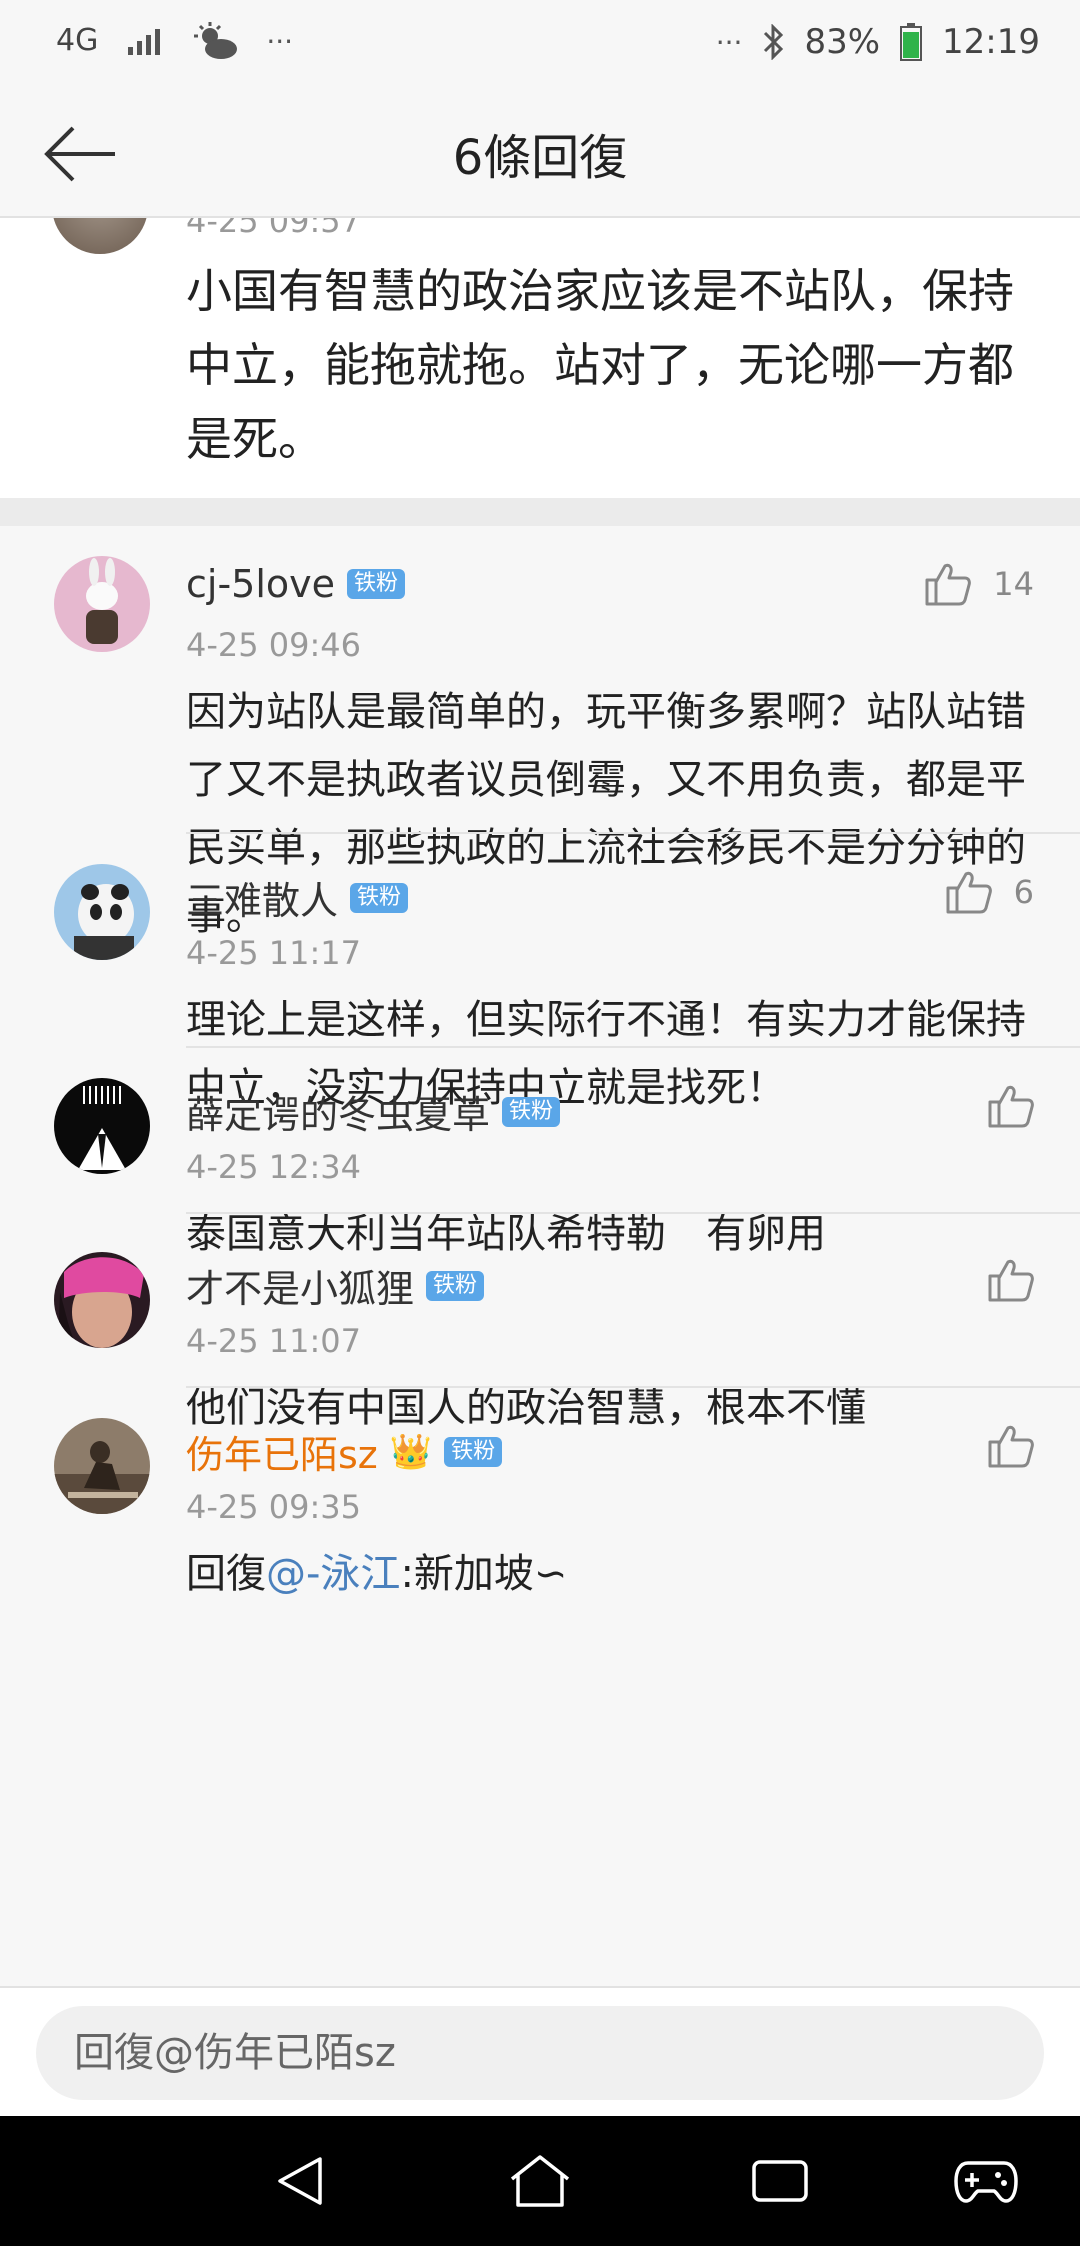 This screenshot has height=2246, width=1080. I want to click on nav-back-button, so click(302, 2181).